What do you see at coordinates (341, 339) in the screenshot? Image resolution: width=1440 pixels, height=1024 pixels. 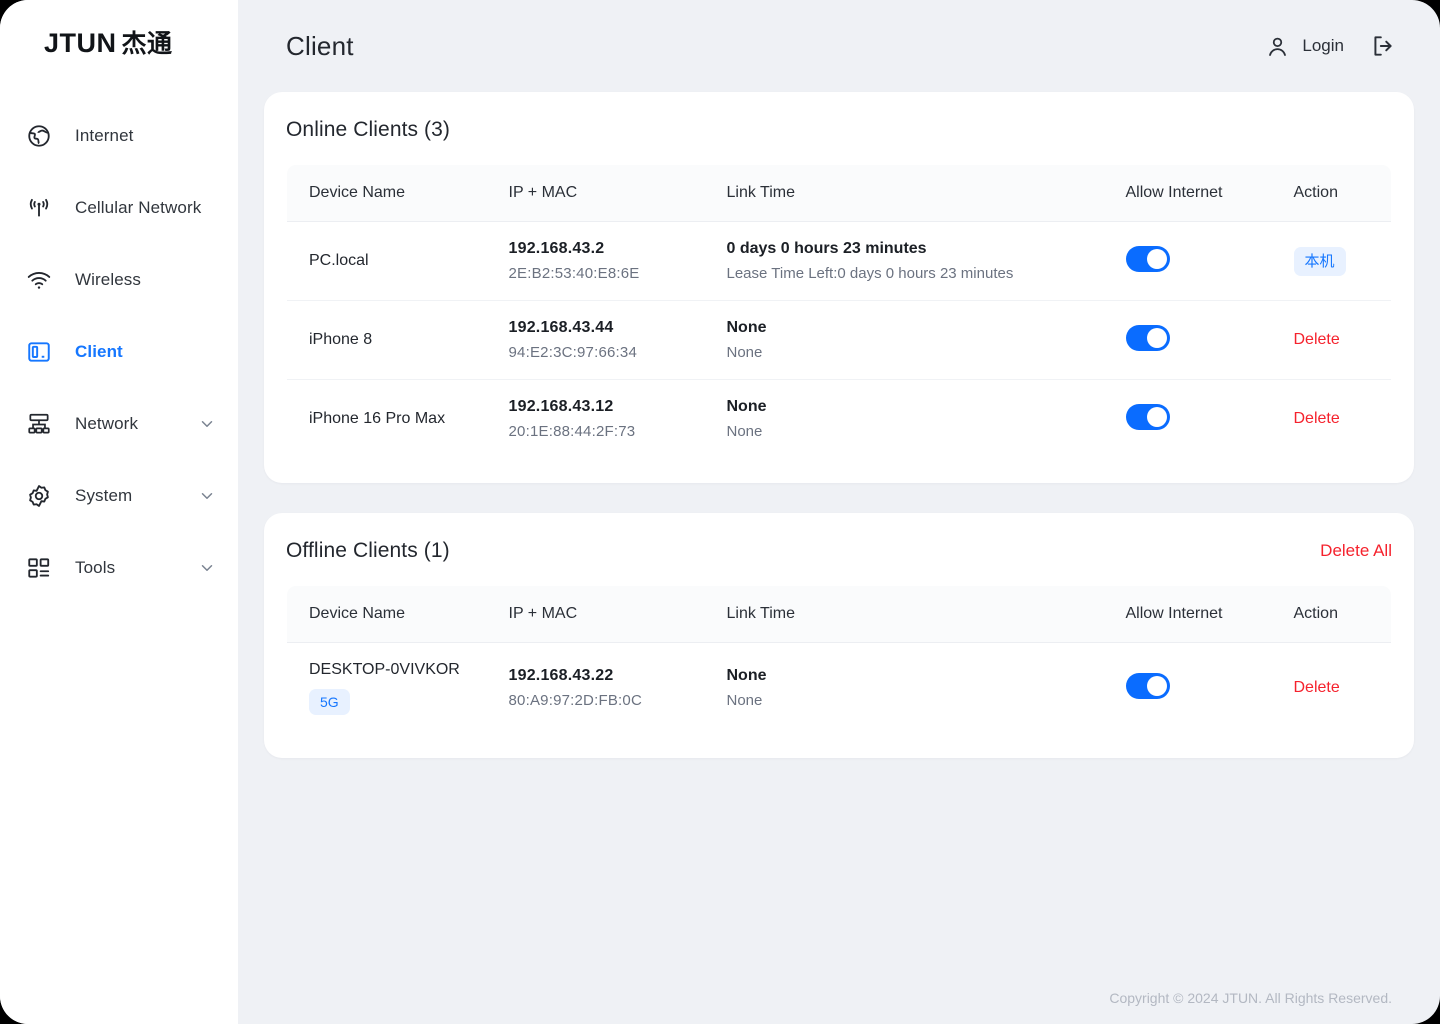 I see `device-name: iPhone 8` at bounding box center [341, 339].